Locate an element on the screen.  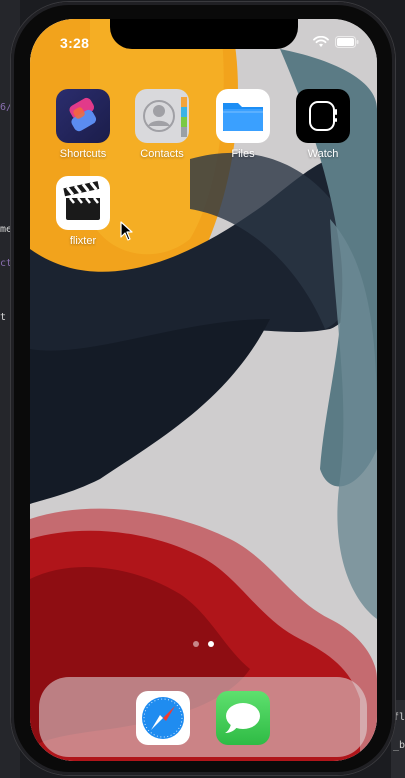
app-files: Files is located at coordinates (243, 124).